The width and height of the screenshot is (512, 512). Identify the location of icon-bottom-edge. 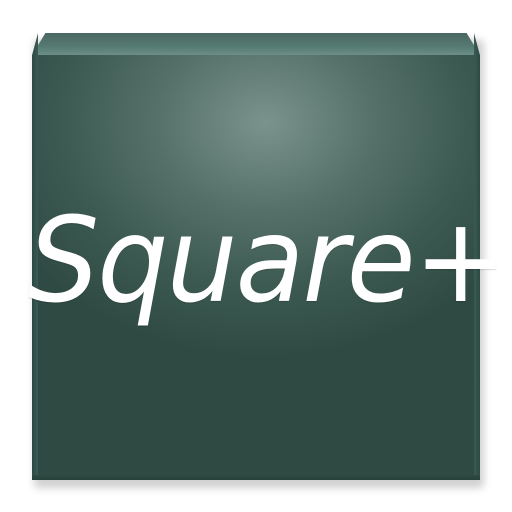
(256, 477).